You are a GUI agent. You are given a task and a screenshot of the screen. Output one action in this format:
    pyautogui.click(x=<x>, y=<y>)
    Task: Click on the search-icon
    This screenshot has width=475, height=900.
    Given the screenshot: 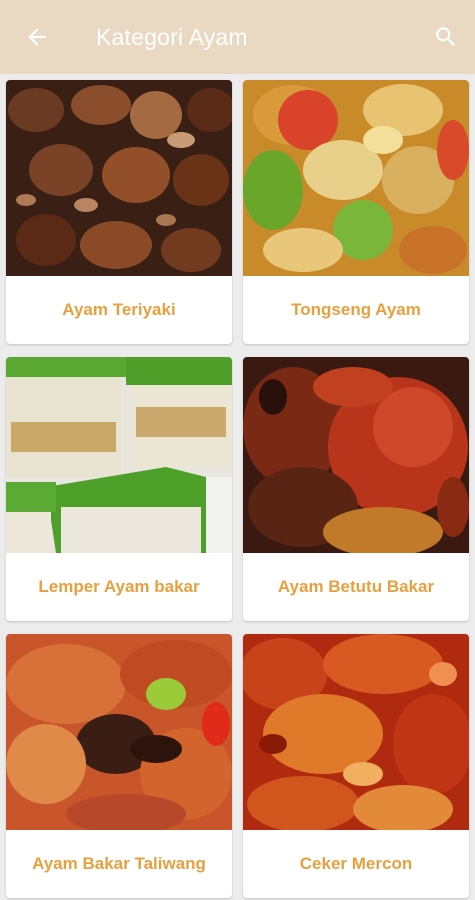 What is the action you would take?
    pyautogui.click(x=446, y=37)
    